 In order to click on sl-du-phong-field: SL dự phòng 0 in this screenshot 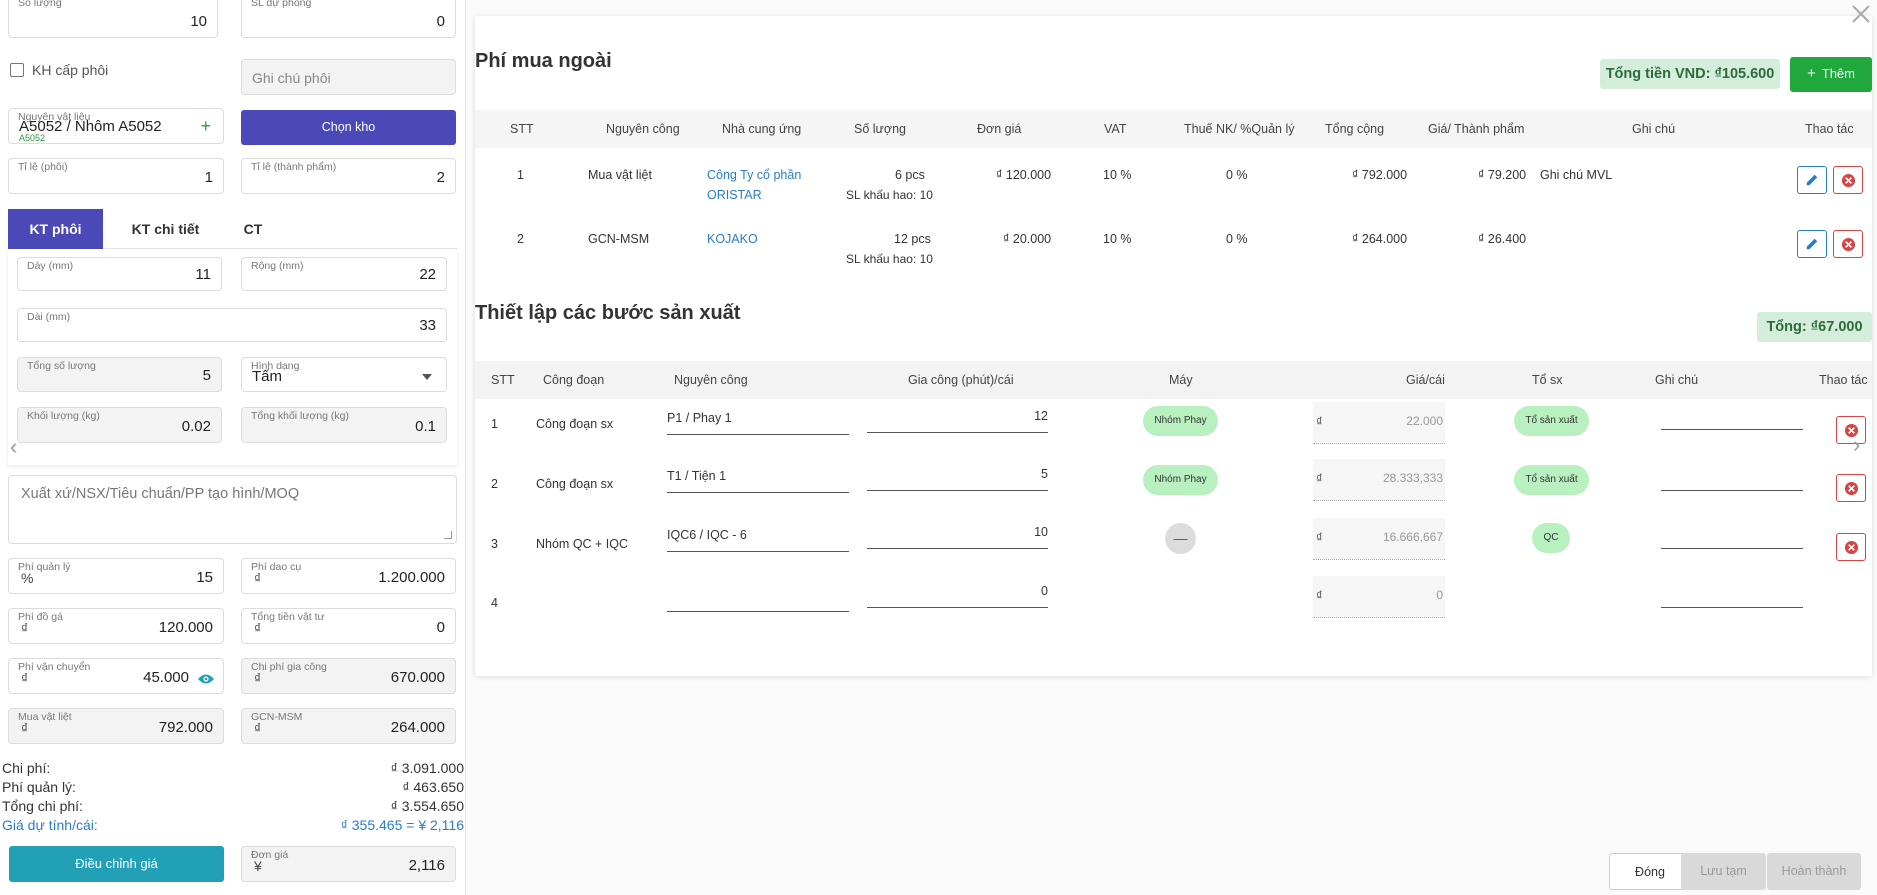, I will do `click(348, 19)`.